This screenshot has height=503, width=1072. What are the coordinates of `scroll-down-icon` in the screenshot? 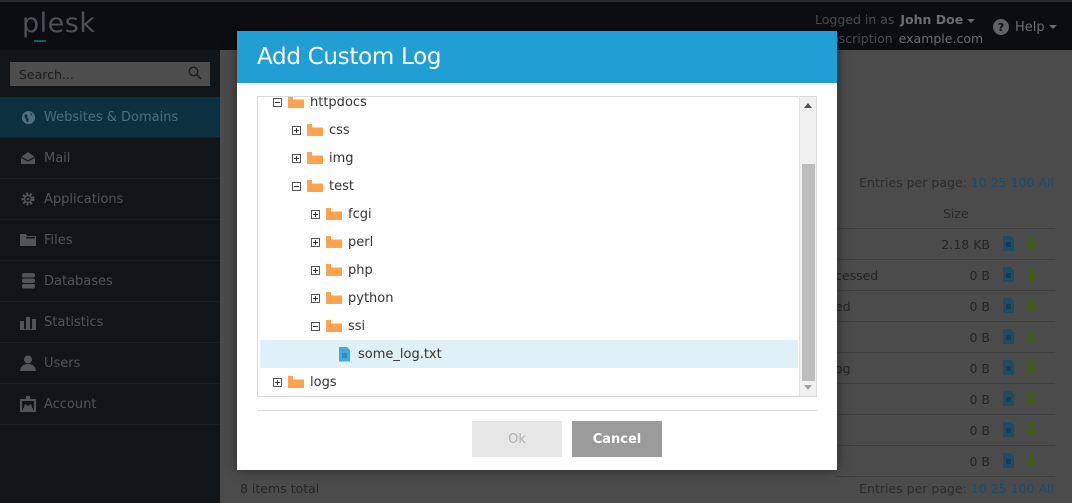 It's located at (808, 387).